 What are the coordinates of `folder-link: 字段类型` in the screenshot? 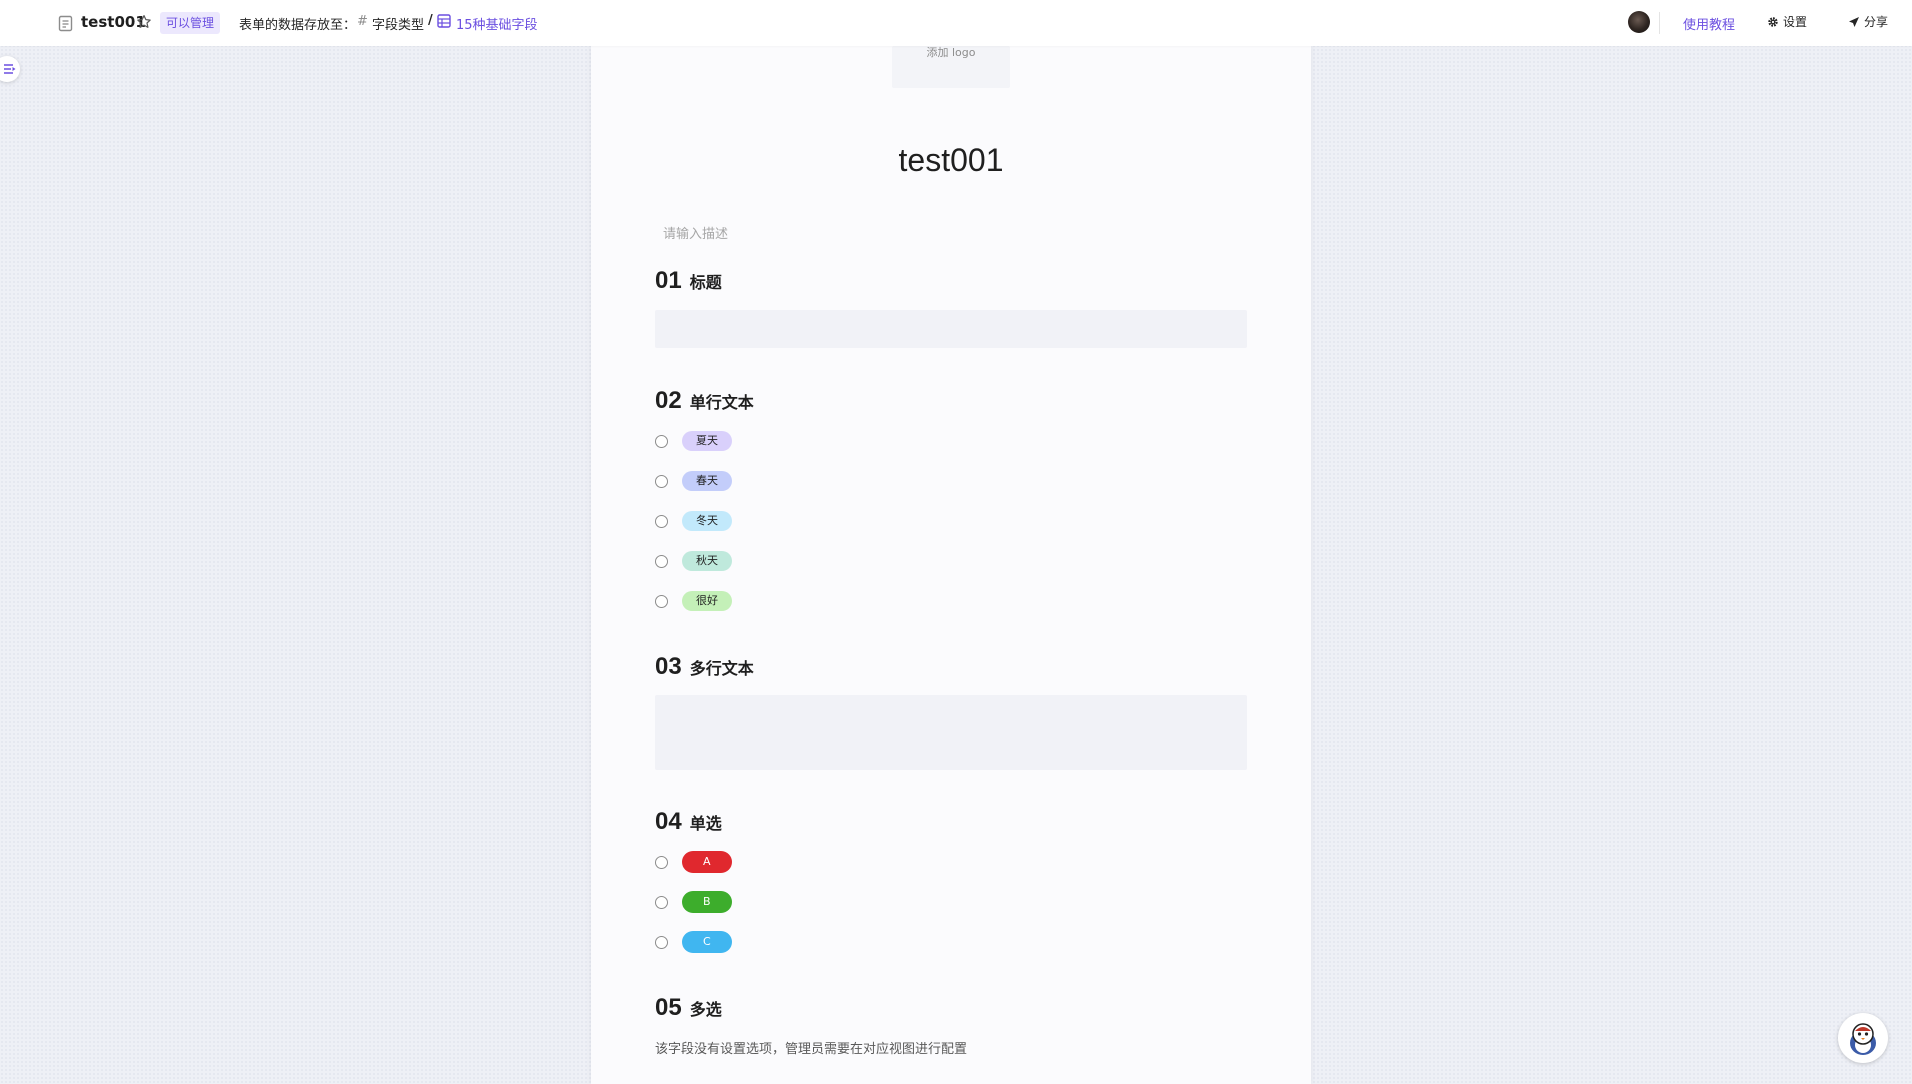 It's located at (398, 23).